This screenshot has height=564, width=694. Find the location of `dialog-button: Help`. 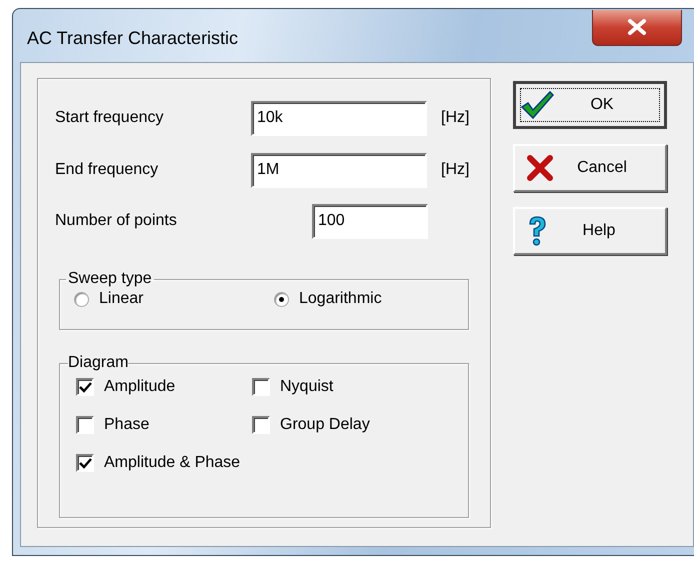

dialog-button: Help is located at coordinates (590, 231).